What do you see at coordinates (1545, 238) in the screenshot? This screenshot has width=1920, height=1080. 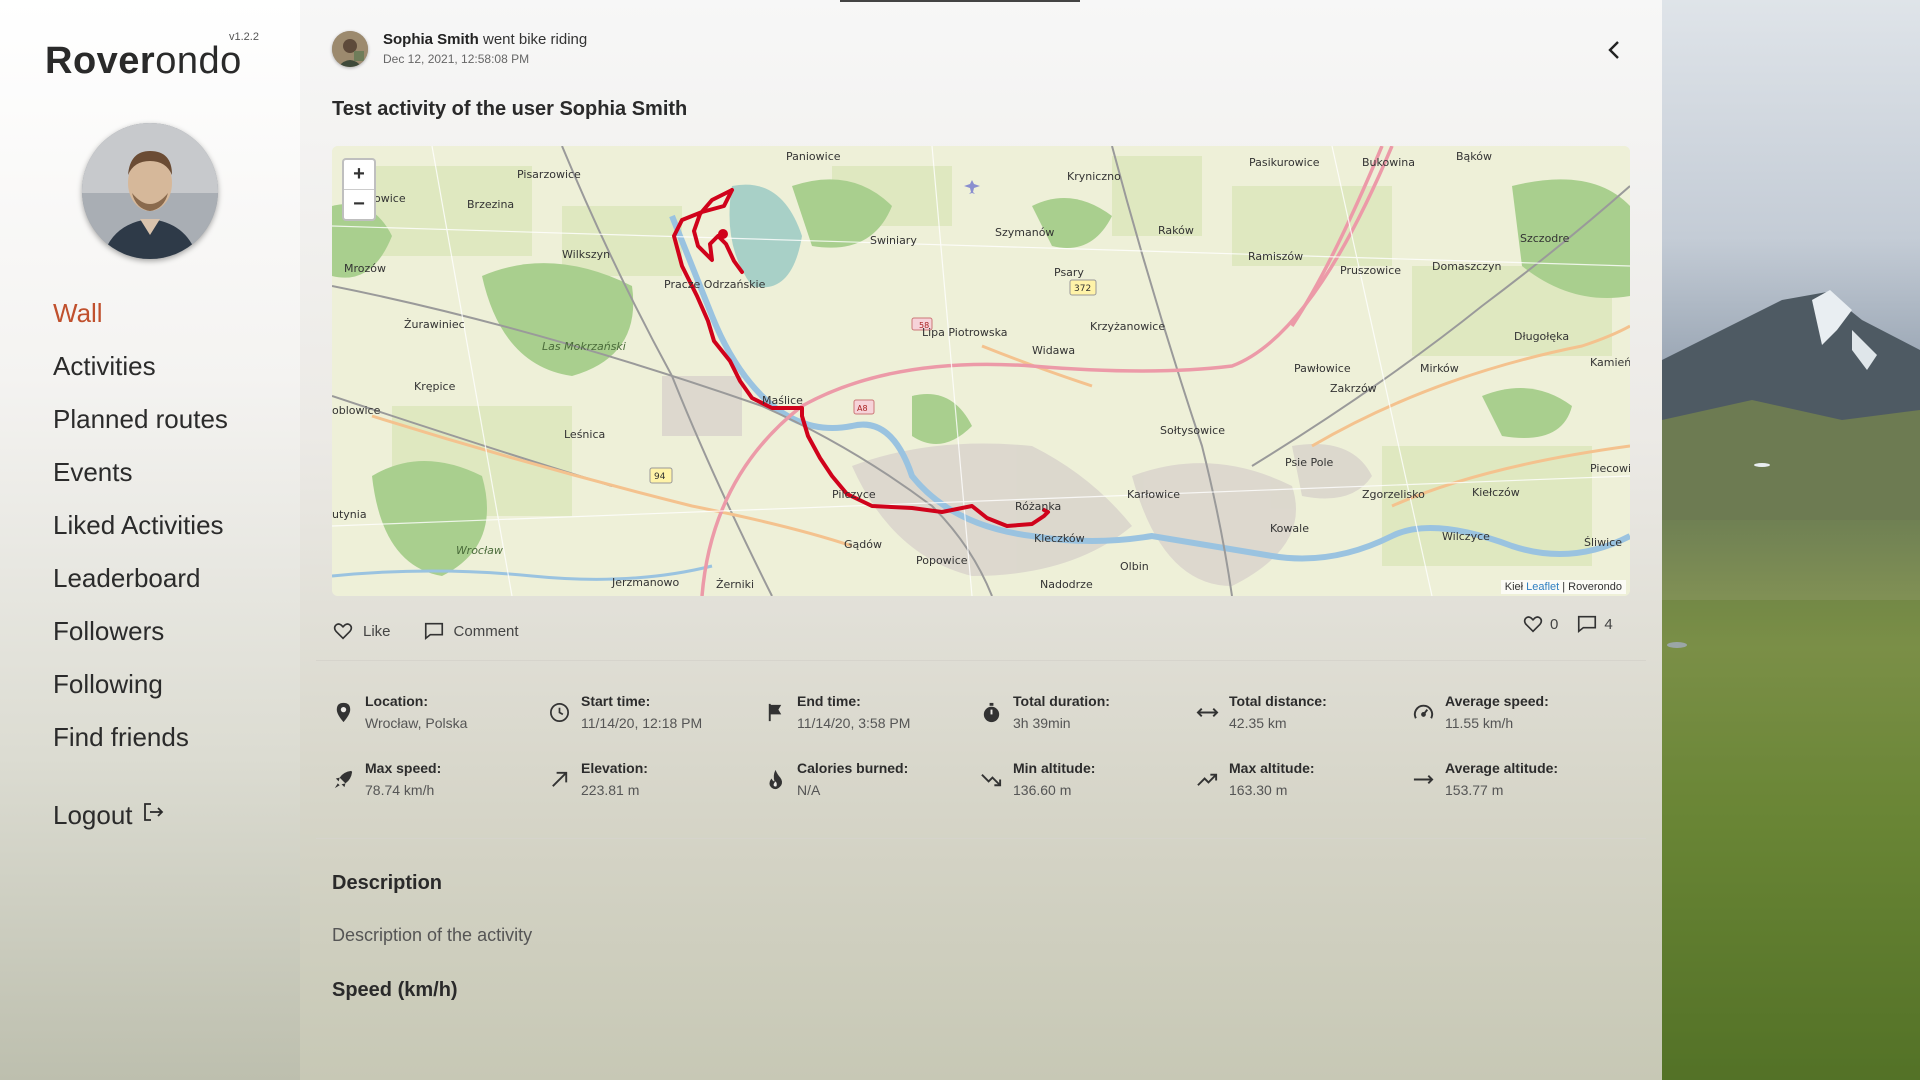 I see `svg-text: Szczodre` at bounding box center [1545, 238].